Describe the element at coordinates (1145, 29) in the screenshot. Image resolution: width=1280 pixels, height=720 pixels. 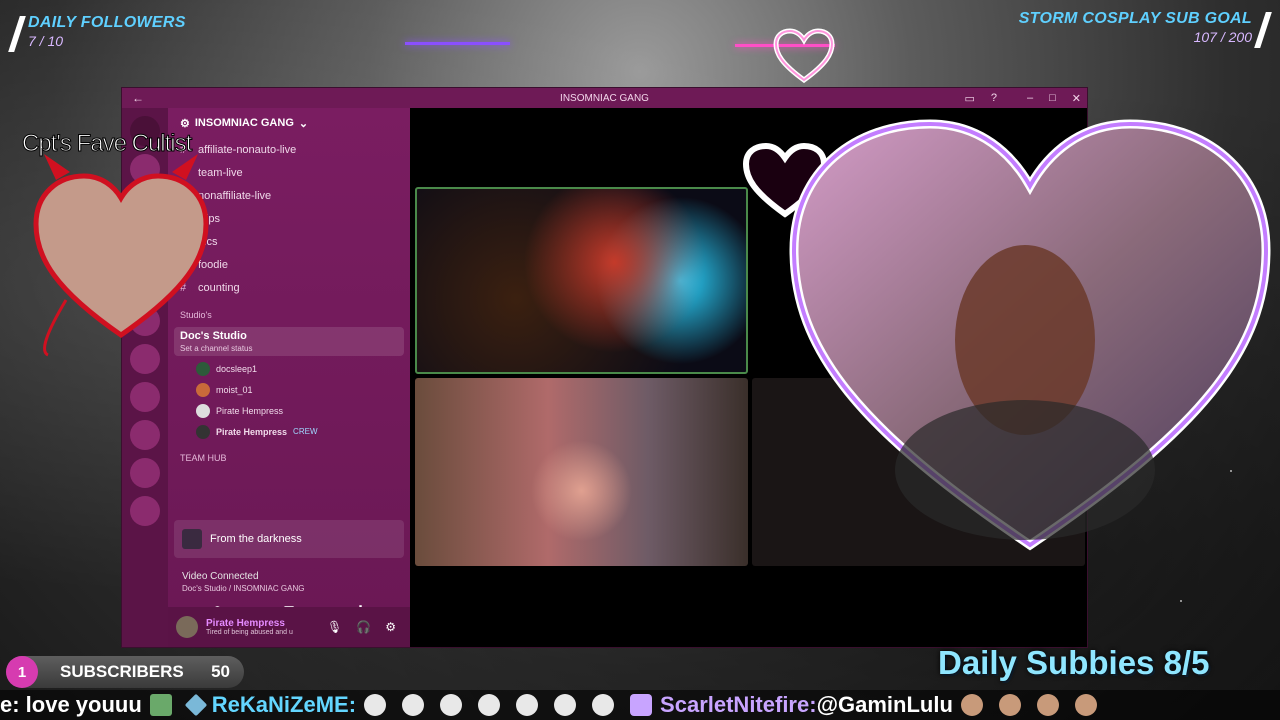
I see `sub-goal-widget: STORM COSPLAY SUB GOAL 107 / 200` at that location.